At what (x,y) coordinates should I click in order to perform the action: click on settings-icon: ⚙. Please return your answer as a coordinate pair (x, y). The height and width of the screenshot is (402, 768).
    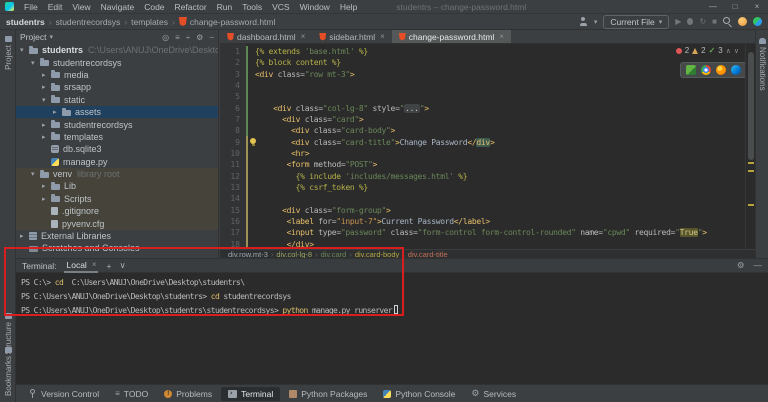
    Looking at the image, I should click on (199, 37).